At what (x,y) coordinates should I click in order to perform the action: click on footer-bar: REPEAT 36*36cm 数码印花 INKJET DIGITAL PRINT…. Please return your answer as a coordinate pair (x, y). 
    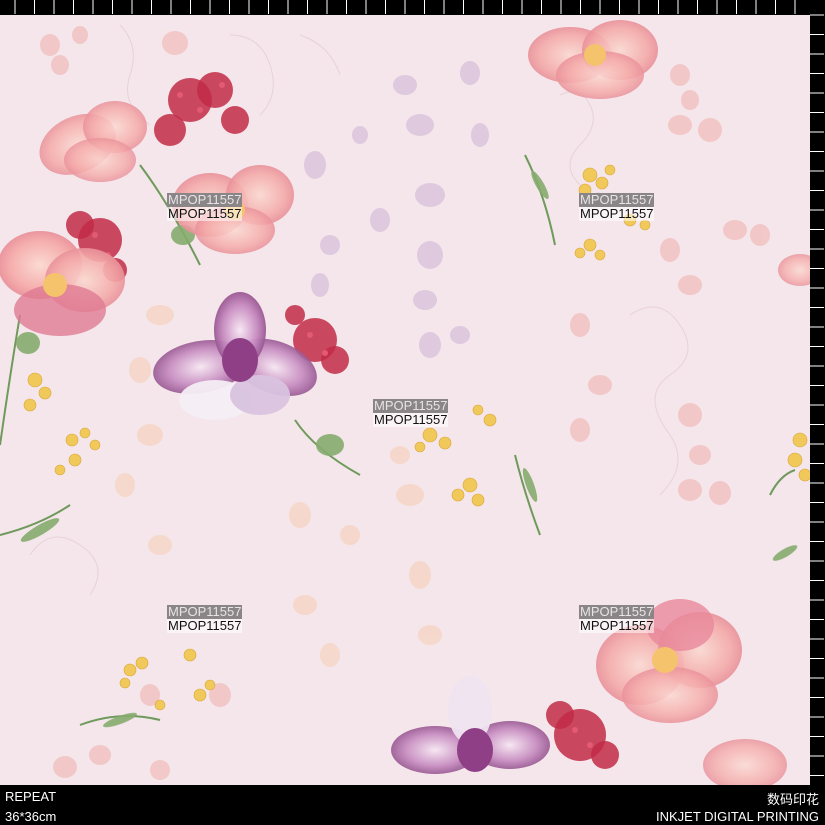
    Looking at the image, I should click on (412, 805).